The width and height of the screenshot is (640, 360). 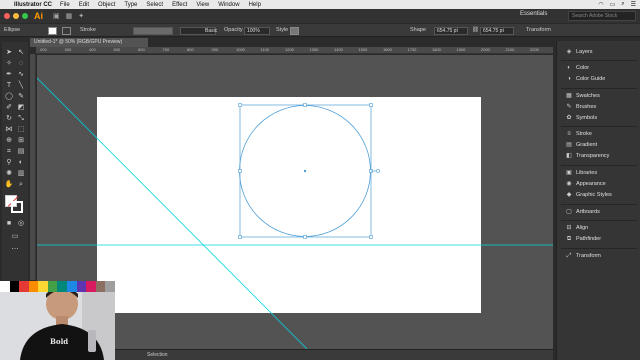 I want to click on graphic-style-swatch, so click(x=294, y=31).